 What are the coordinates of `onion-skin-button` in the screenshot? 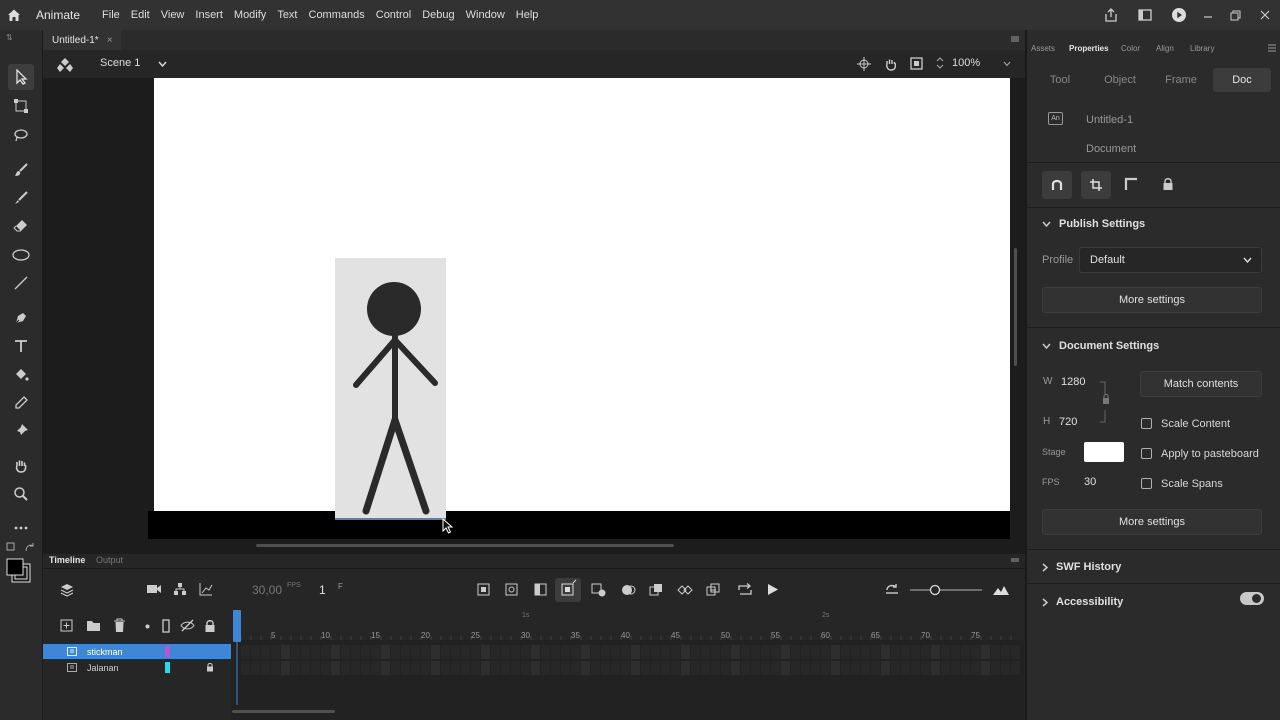 It's located at (568, 590).